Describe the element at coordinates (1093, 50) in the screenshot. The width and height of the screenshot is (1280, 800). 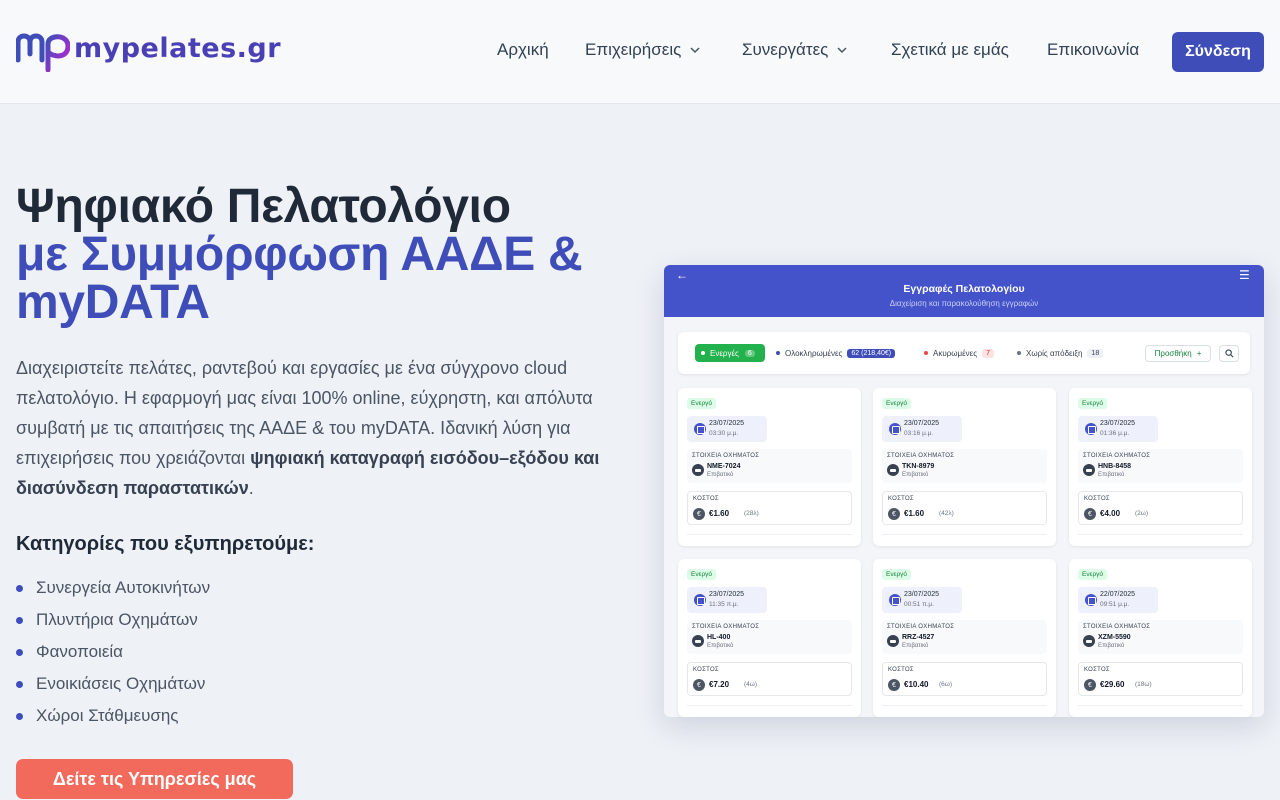
I see `nav-item-contact: Επικοινωνία` at that location.